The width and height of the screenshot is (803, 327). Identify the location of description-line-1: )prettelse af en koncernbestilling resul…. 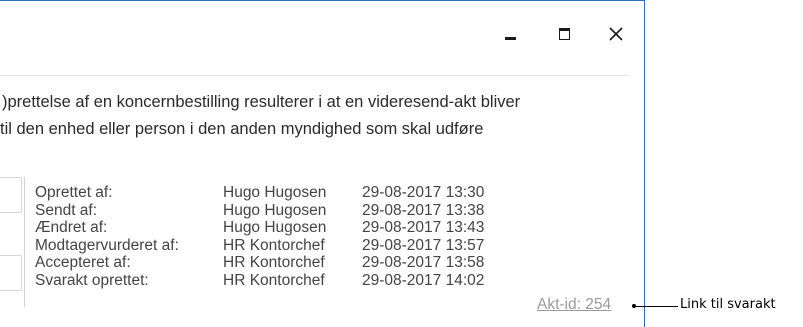
(261, 102).